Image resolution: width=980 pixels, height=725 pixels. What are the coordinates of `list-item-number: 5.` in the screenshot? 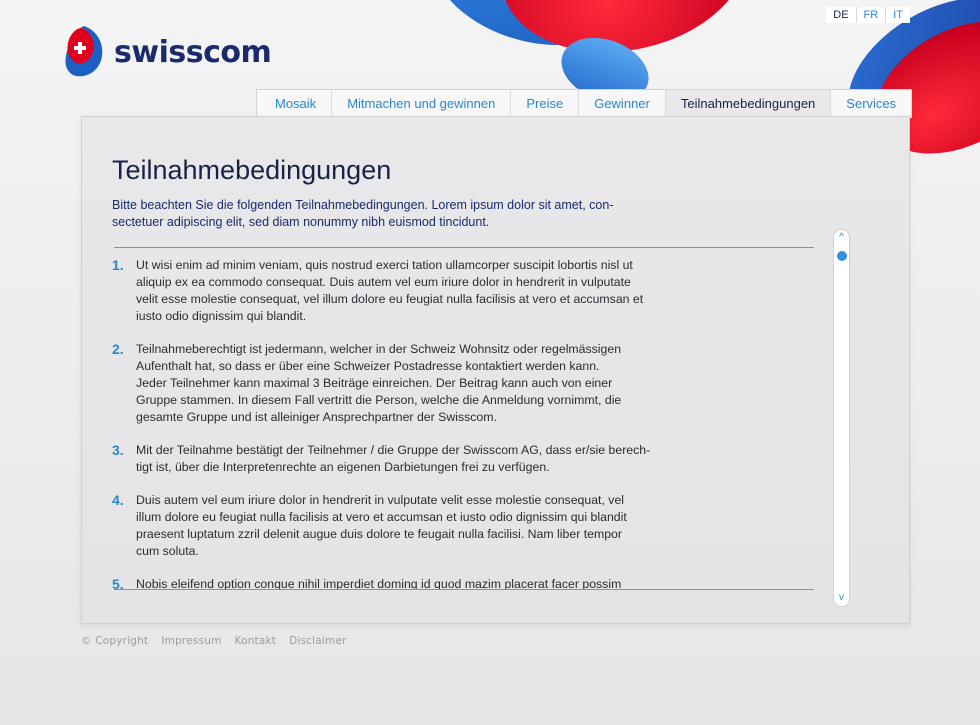 It's located at (118, 582).